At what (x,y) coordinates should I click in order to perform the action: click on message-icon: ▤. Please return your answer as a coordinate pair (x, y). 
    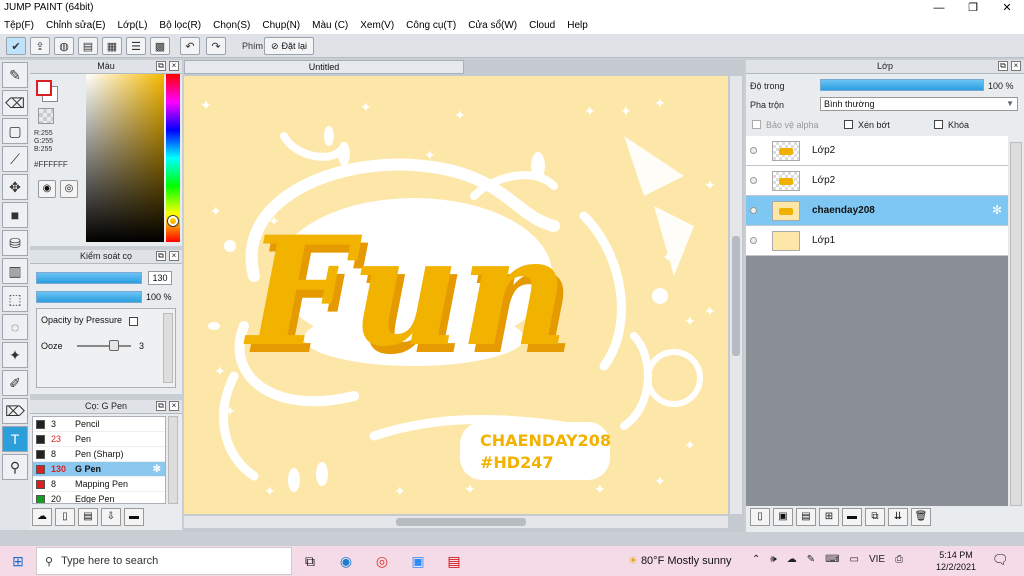
    Looking at the image, I should click on (88, 46).